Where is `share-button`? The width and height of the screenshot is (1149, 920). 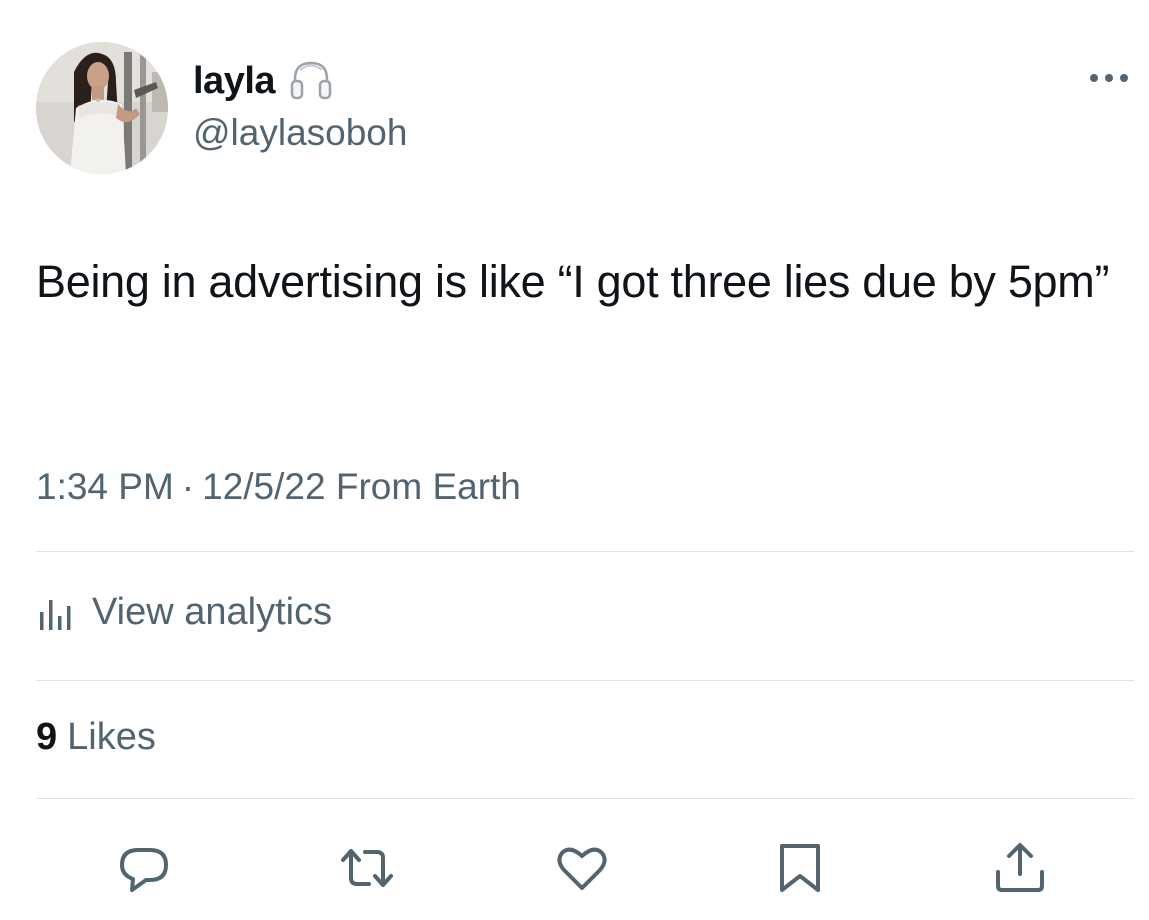
share-button is located at coordinates (1020, 868).